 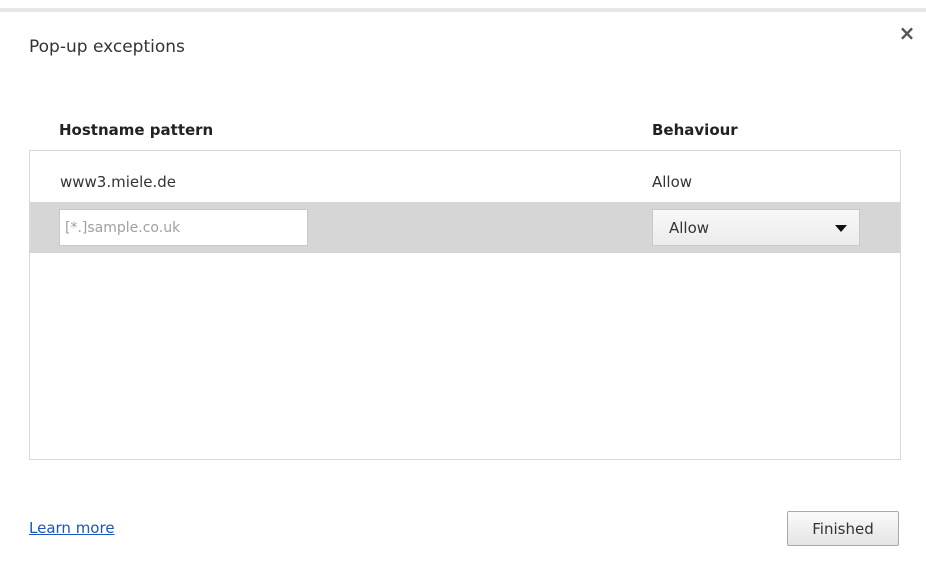 I want to click on learn-more-link: Learn more, so click(x=72, y=528).